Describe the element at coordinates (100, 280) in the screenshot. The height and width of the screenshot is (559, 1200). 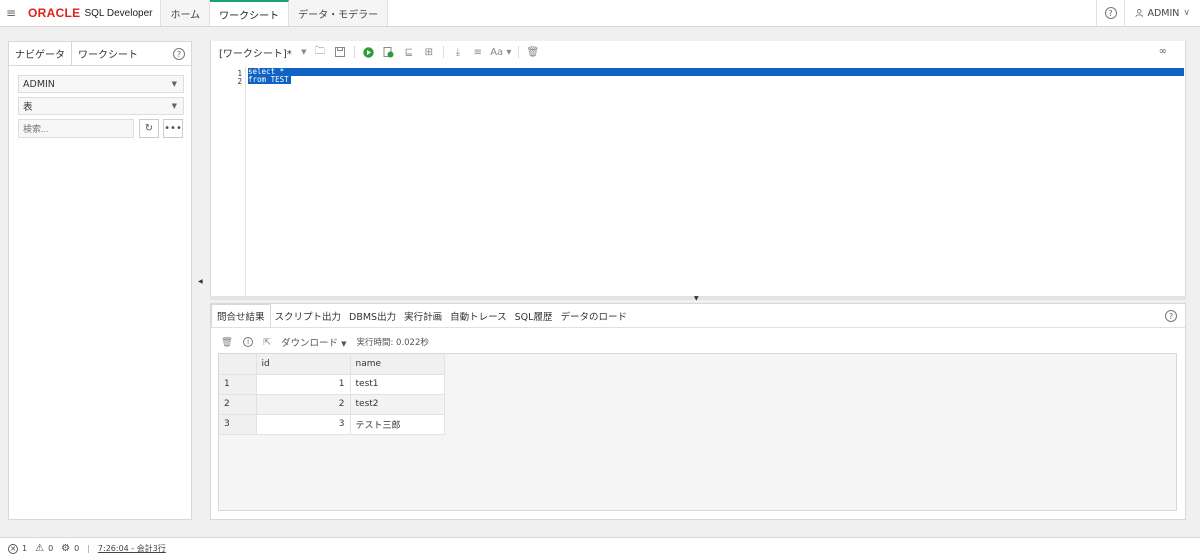
I see `navigator-panel: ナビゲータ ワークシート ? ADMIN ▼ 表 ▼ ↻ •••` at that location.